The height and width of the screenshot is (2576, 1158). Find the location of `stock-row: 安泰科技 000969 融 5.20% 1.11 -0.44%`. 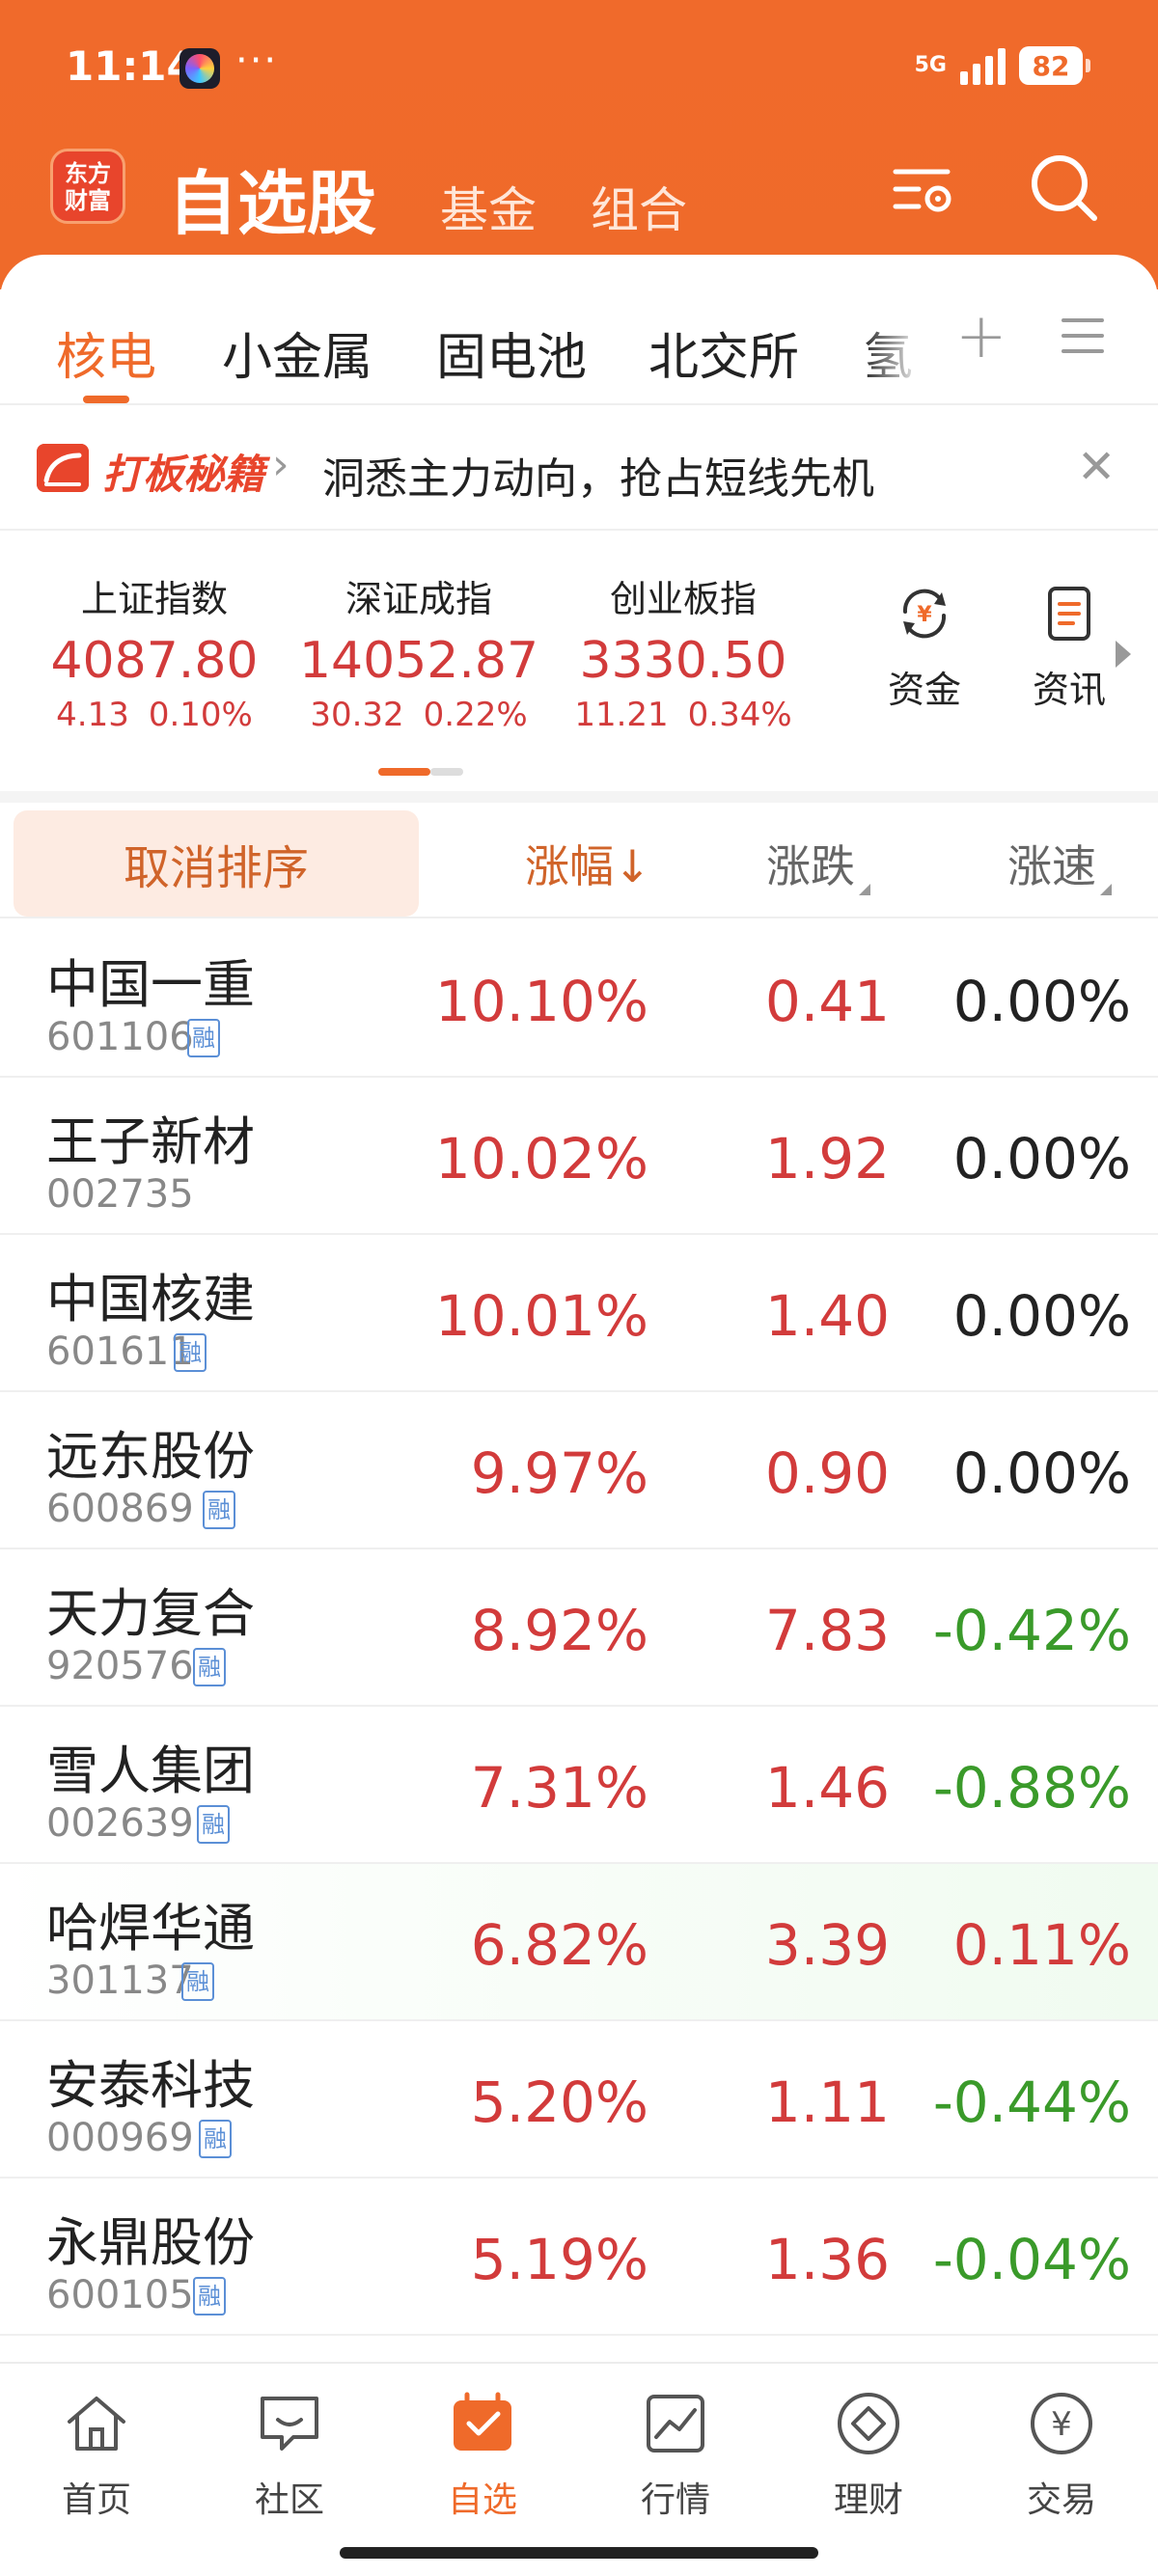

stock-row: 安泰科技 000969 融 5.20% 1.11 -0.44% is located at coordinates (579, 2100).